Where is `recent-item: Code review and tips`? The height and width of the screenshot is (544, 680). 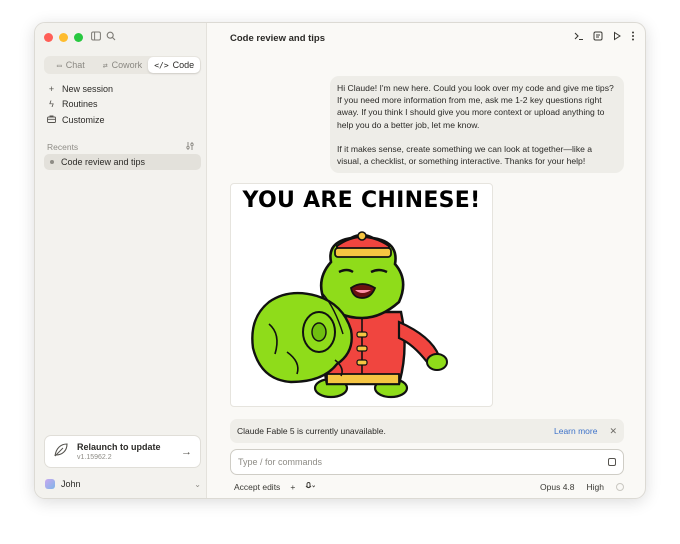 recent-item: Code review and tips is located at coordinates (122, 162).